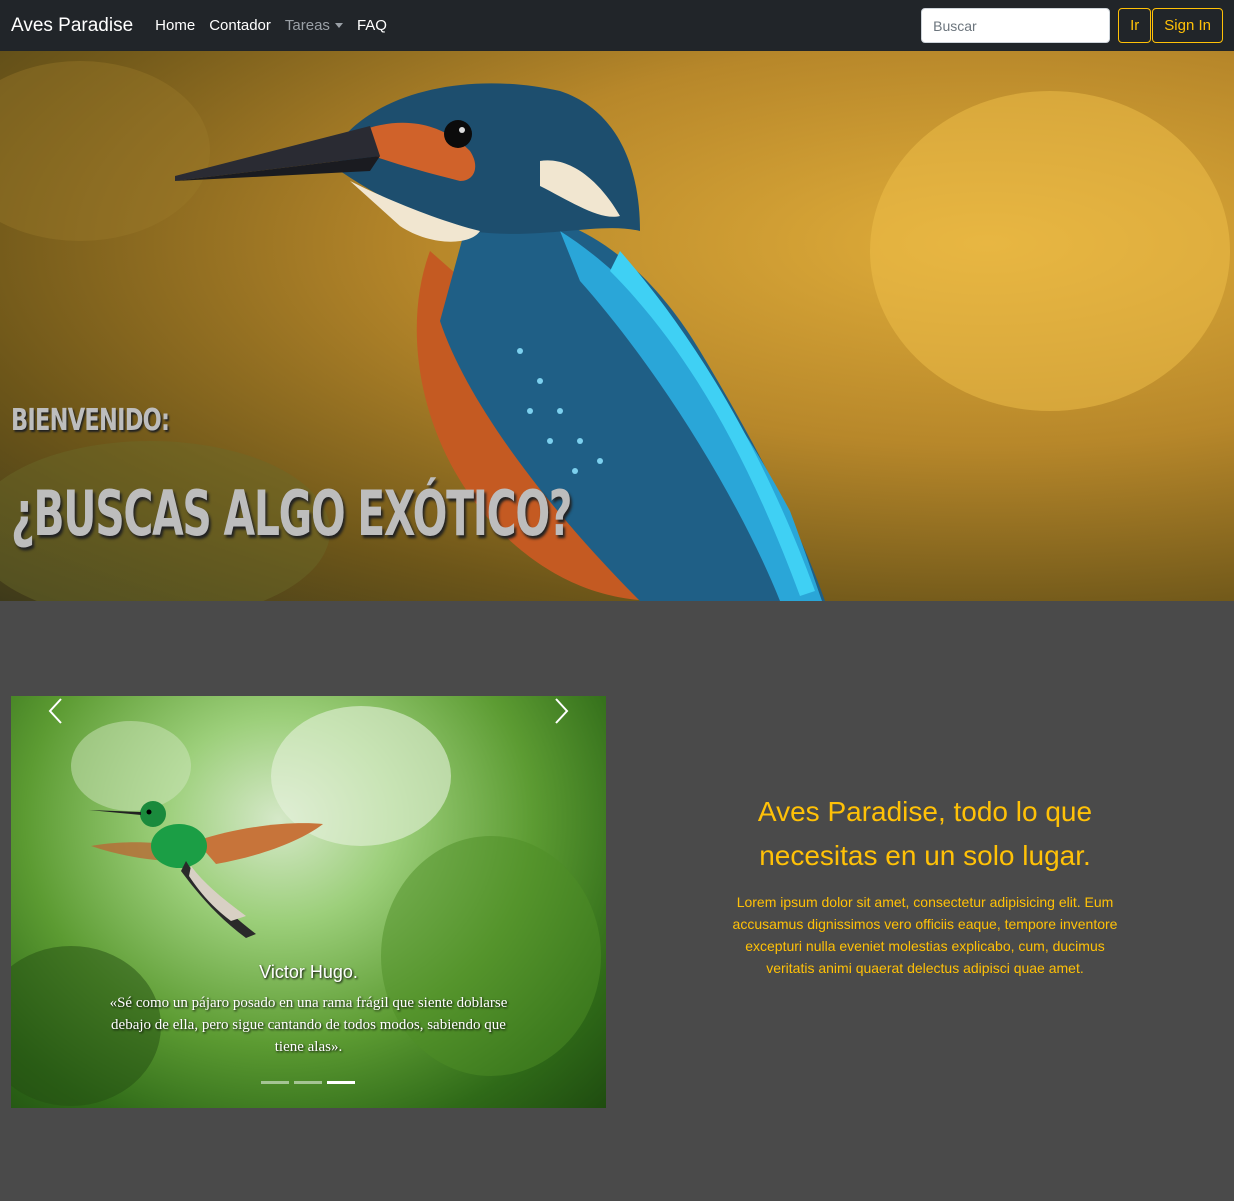 The height and width of the screenshot is (1201, 1234). Describe the element at coordinates (1135, 25) in the screenshot. I see `go-button: Ir` at that location.